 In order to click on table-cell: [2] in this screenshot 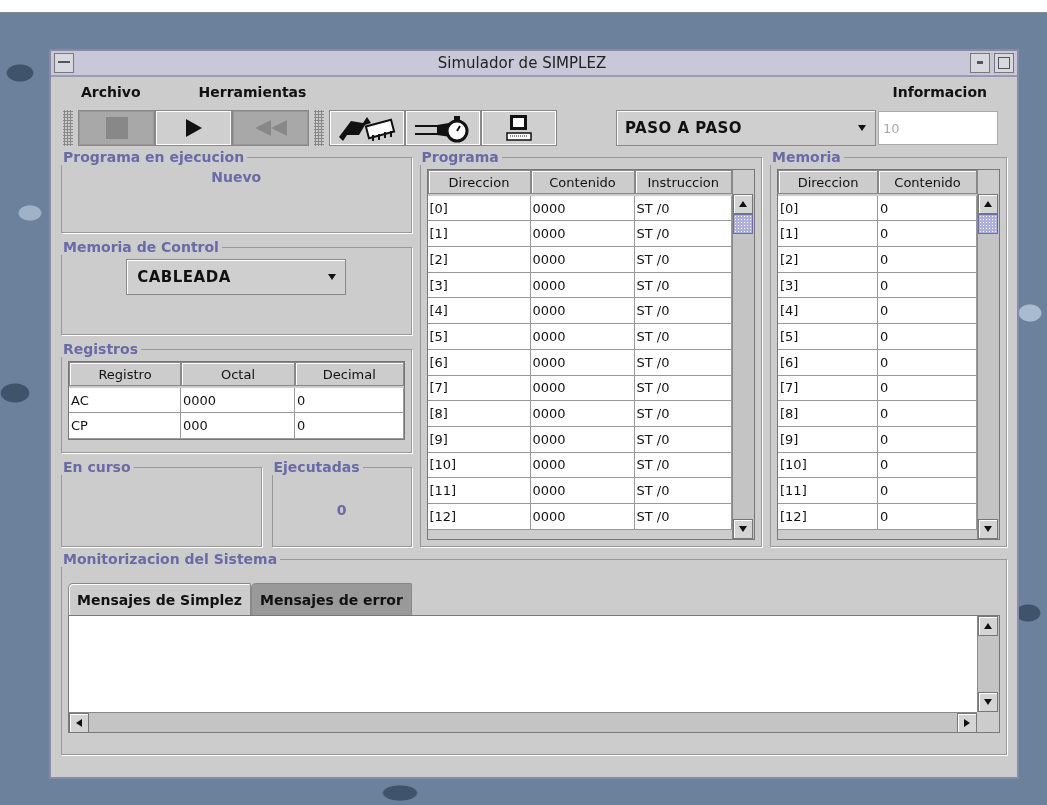, I will do `click(479, 260)`.